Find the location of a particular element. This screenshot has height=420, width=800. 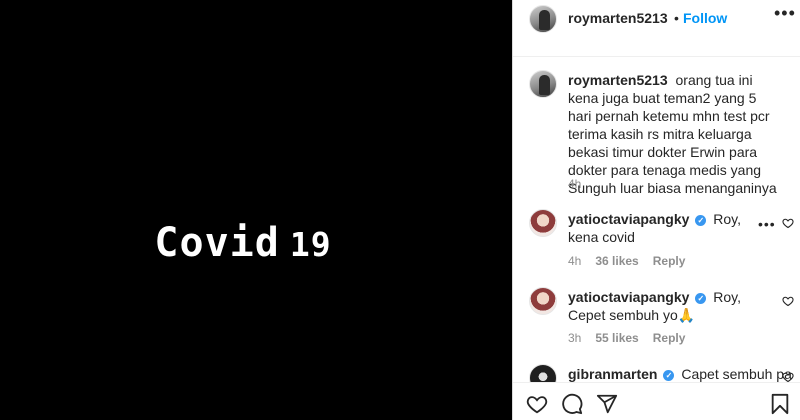

comment-time: 3h is located at coordinates (574, 338).